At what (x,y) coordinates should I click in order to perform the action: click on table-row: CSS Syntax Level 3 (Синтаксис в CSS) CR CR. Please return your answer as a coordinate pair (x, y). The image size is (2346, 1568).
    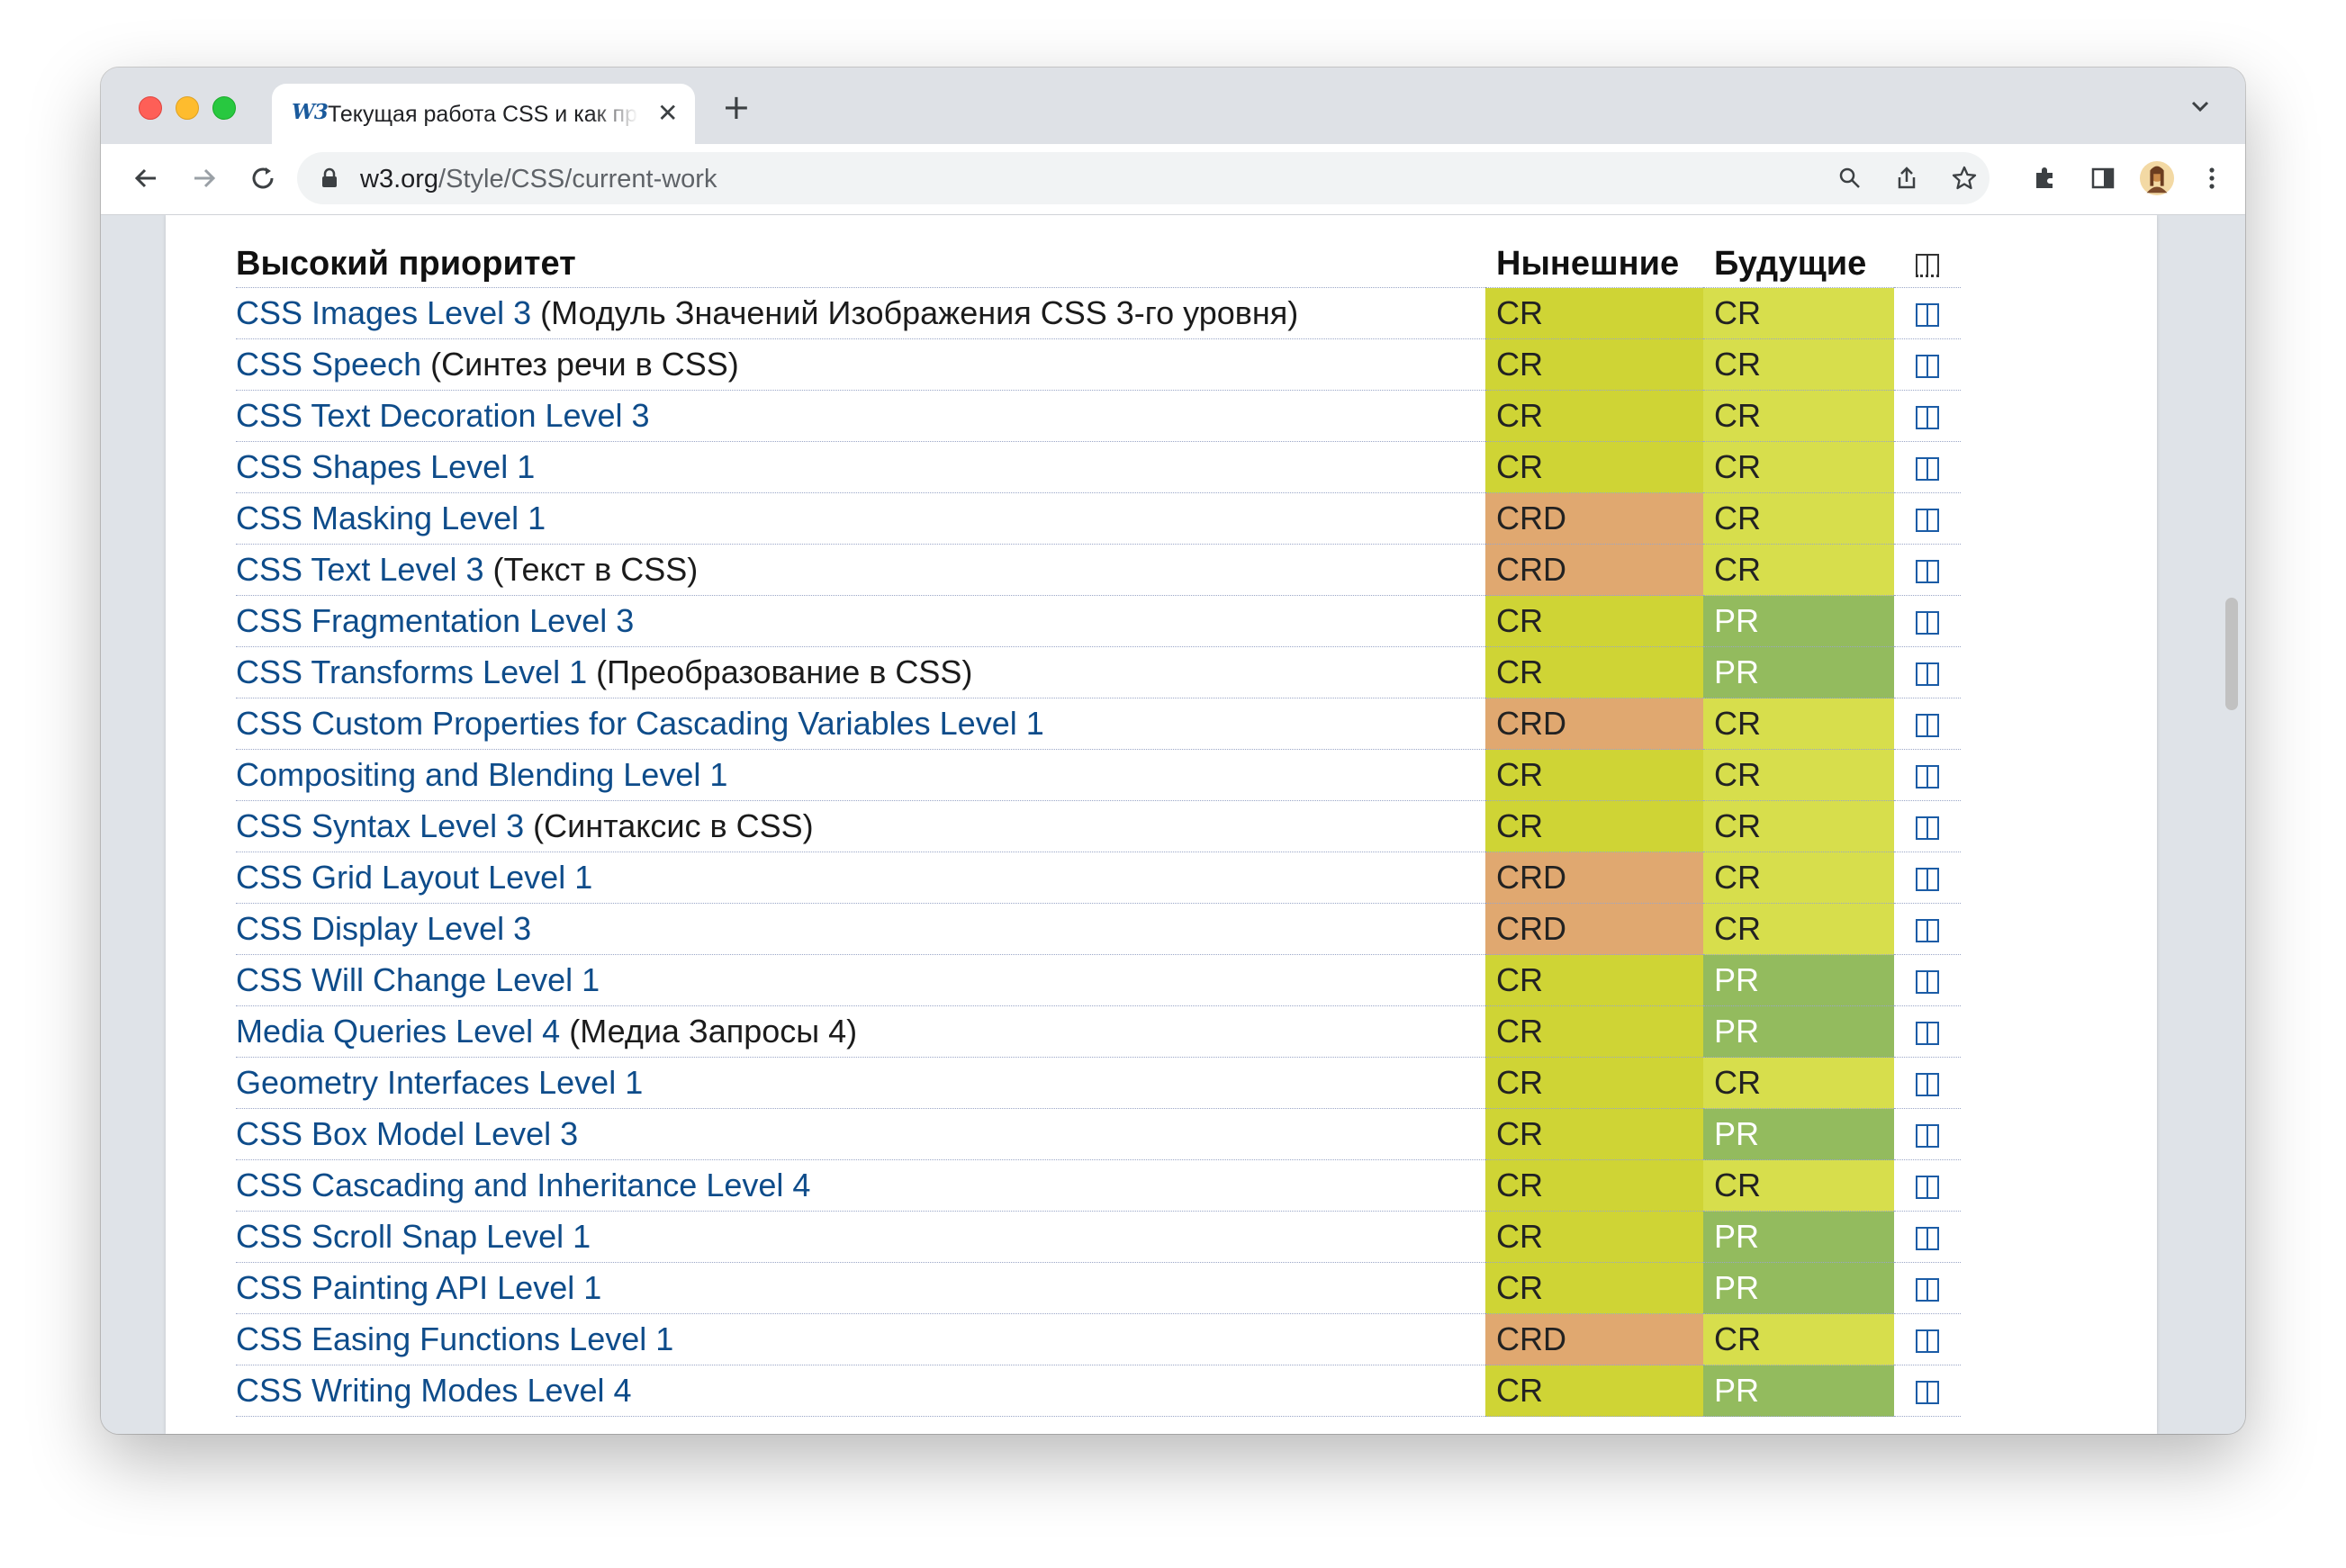
    Looking at the image, I should click on (1098, 826).